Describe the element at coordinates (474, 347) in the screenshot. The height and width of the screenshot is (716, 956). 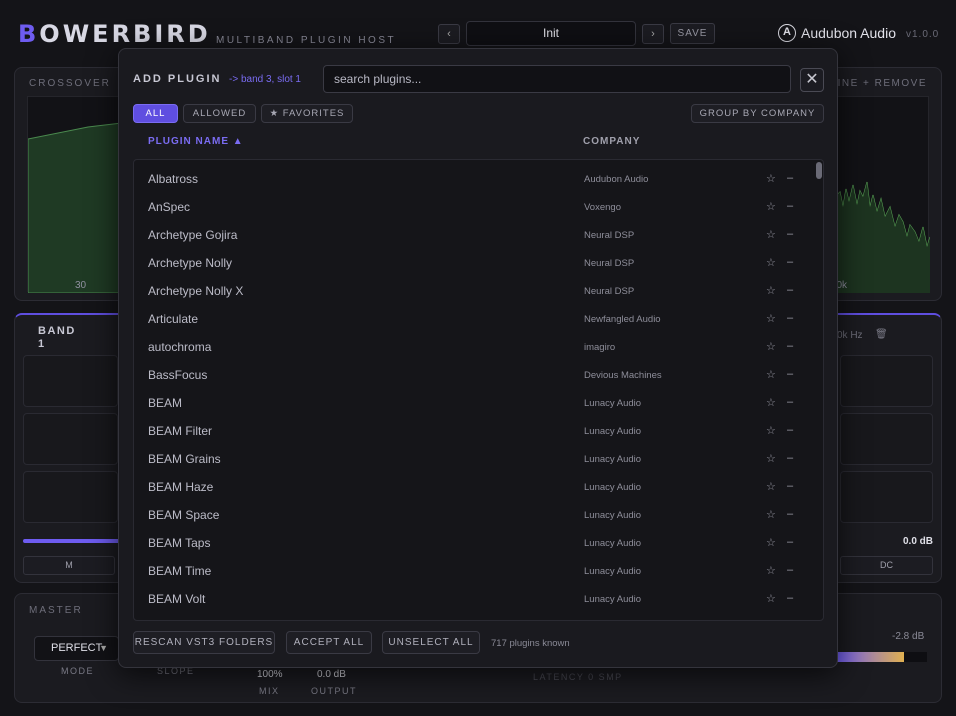
I see `plugin-row: autochroma imagiro ☆ –` at that location.